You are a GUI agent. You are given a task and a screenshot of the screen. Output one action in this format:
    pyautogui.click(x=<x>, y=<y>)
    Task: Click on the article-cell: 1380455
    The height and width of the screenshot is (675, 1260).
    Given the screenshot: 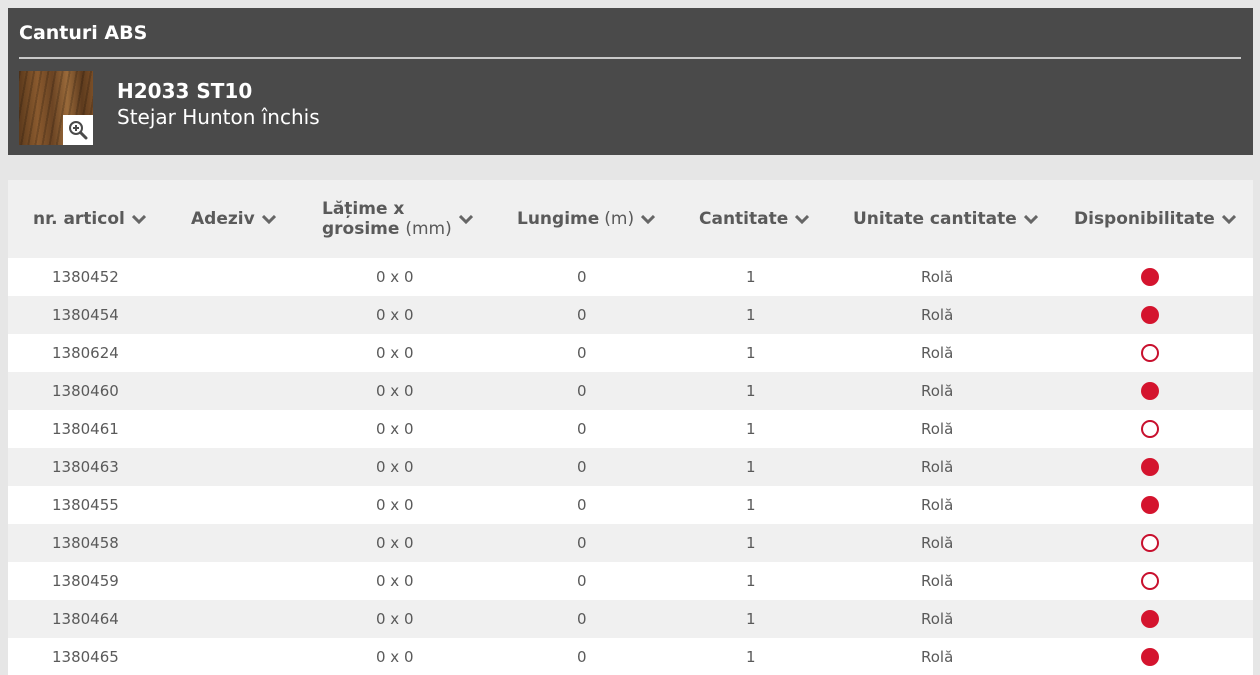 What is the action you would take?
    pyautogui.click(x=85, y=505)
    